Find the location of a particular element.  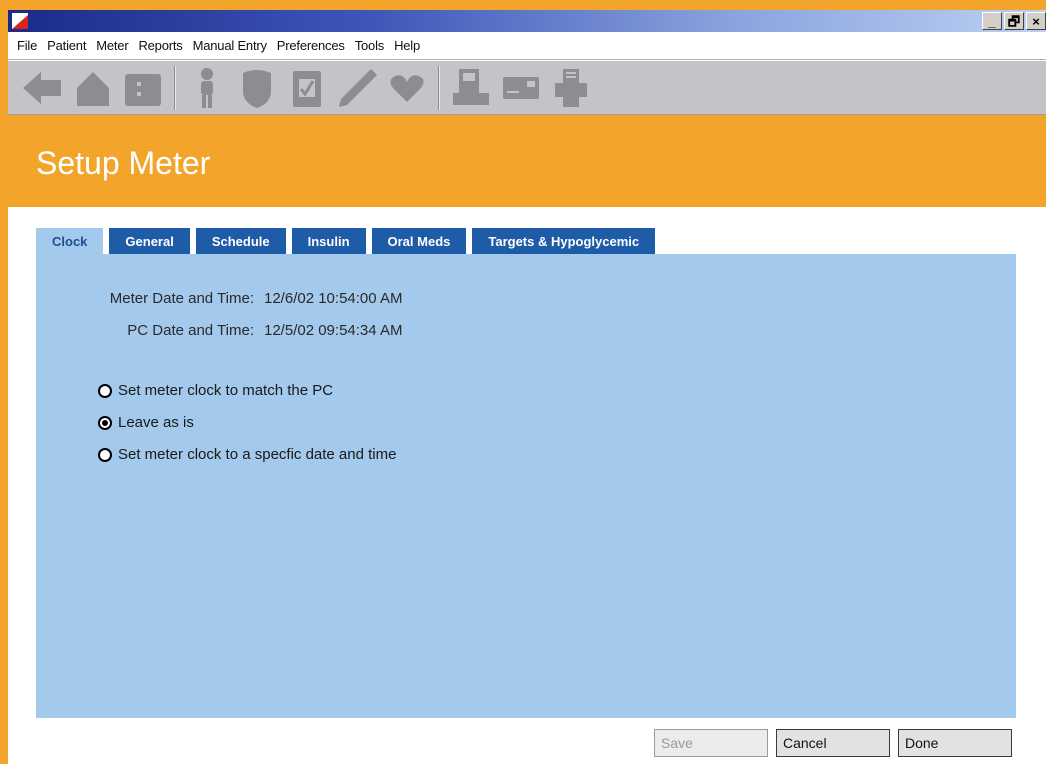

toolbar-clipboard-button is located at coordinates (307, 88).